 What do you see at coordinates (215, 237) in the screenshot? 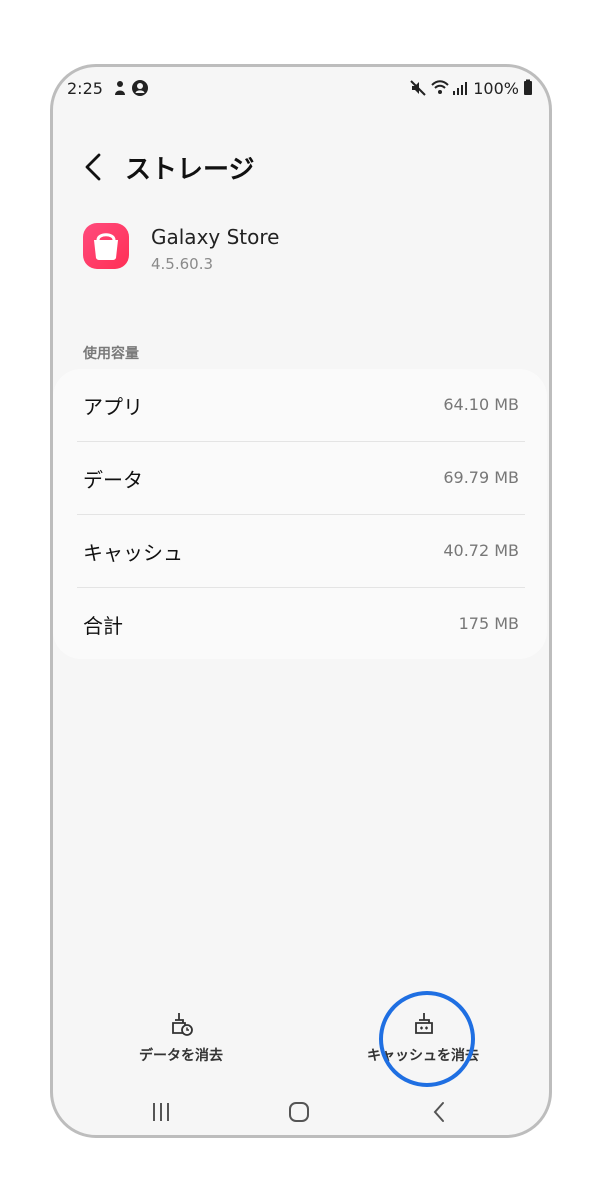
I see `app-name: Galaxy Store` at bounding box center [215, 237].